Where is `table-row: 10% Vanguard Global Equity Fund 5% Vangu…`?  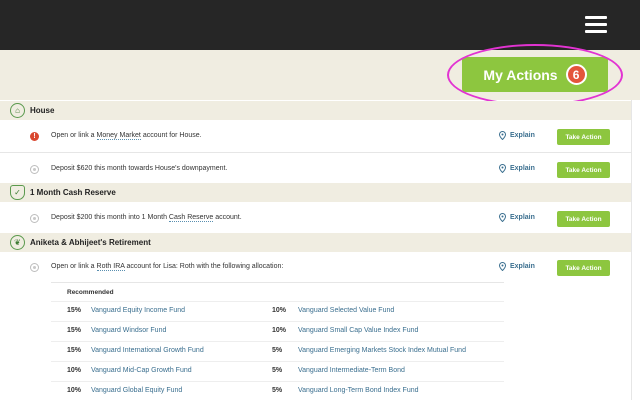 table-row: 10% Vanguard Global Equity Fund 5% Vangu… is located at coordinates (277, 391).